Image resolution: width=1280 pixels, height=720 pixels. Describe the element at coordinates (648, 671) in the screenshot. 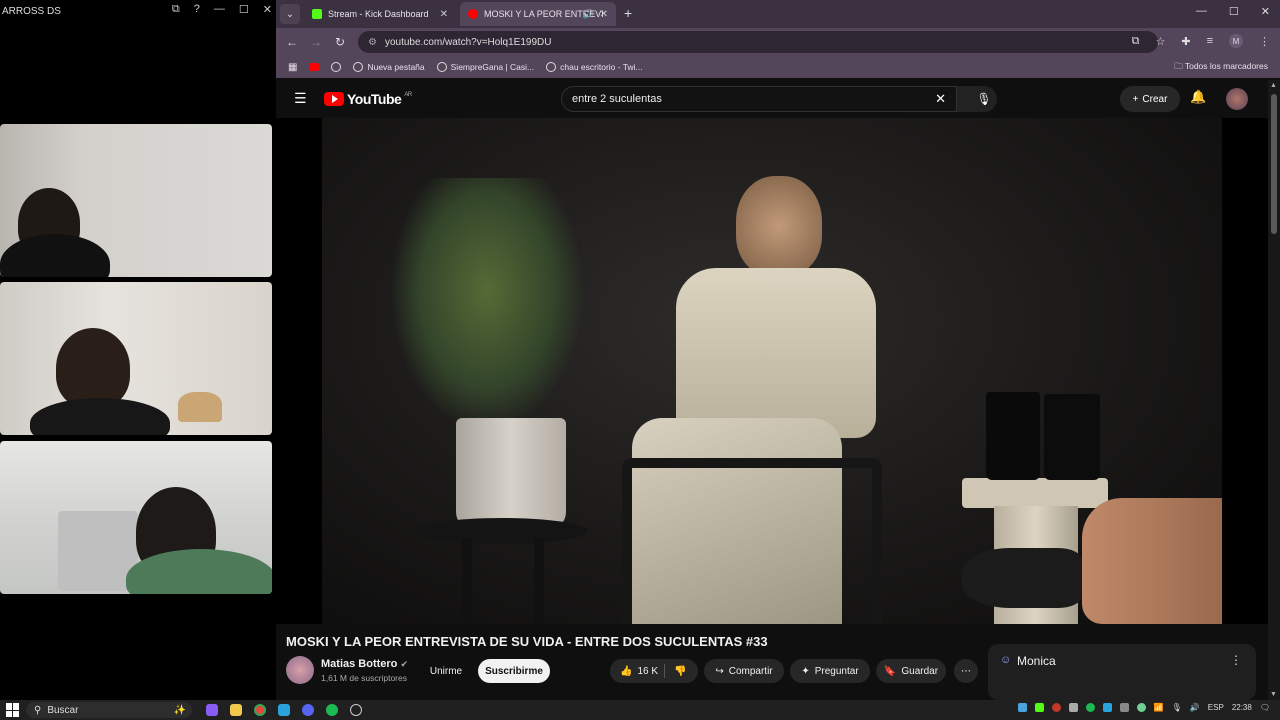

I see `like-count: 16 K` at that location.